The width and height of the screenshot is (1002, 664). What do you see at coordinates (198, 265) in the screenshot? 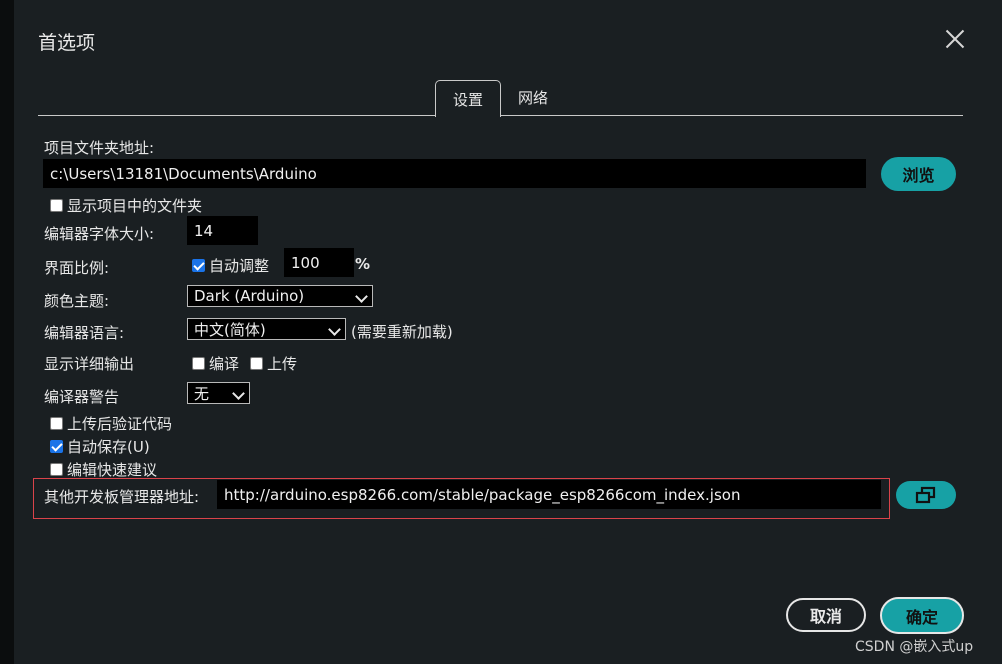
I see `auto-scale-checkbox` at bounding box center [198, 265].